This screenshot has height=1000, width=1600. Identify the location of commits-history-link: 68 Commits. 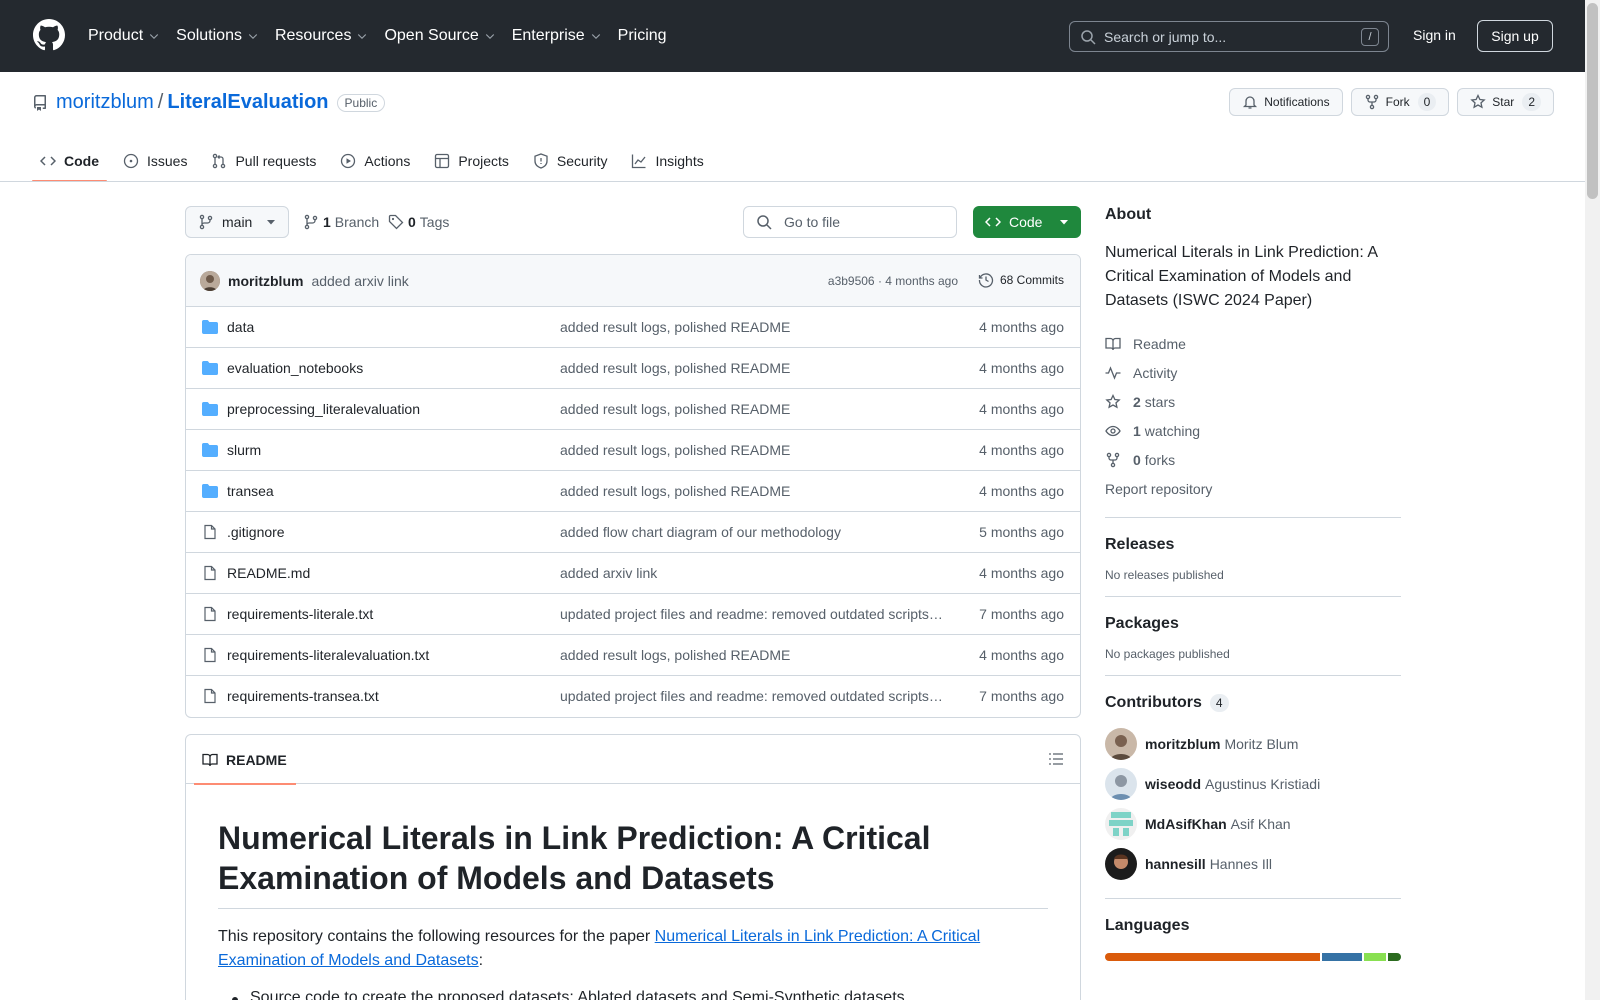
(1021, 280).